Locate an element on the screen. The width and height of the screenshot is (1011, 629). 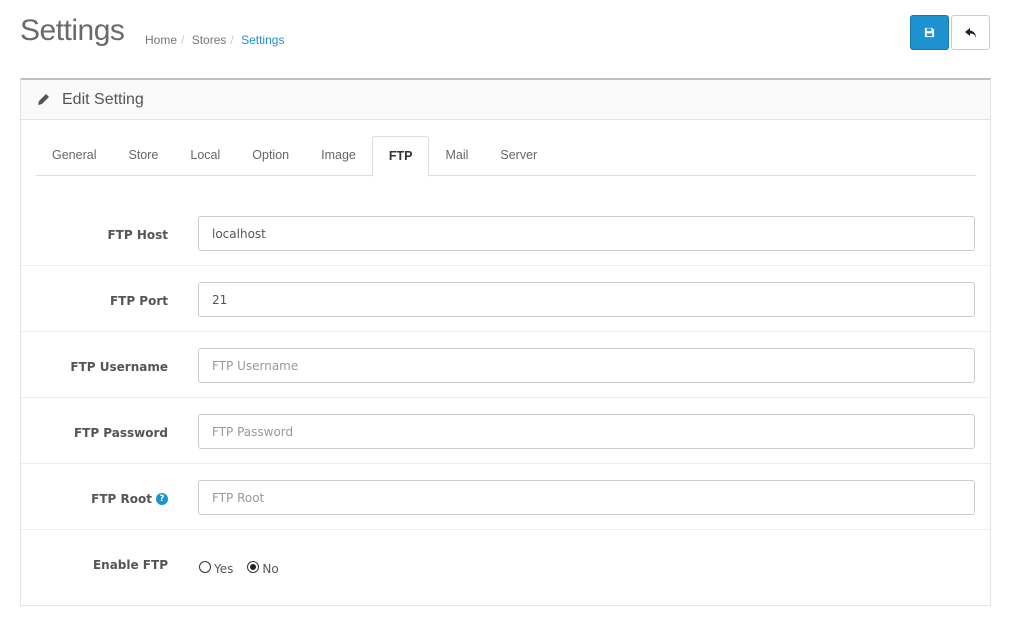
enable-ftp-label: Enable FTP is located at coordinates (130, 565).